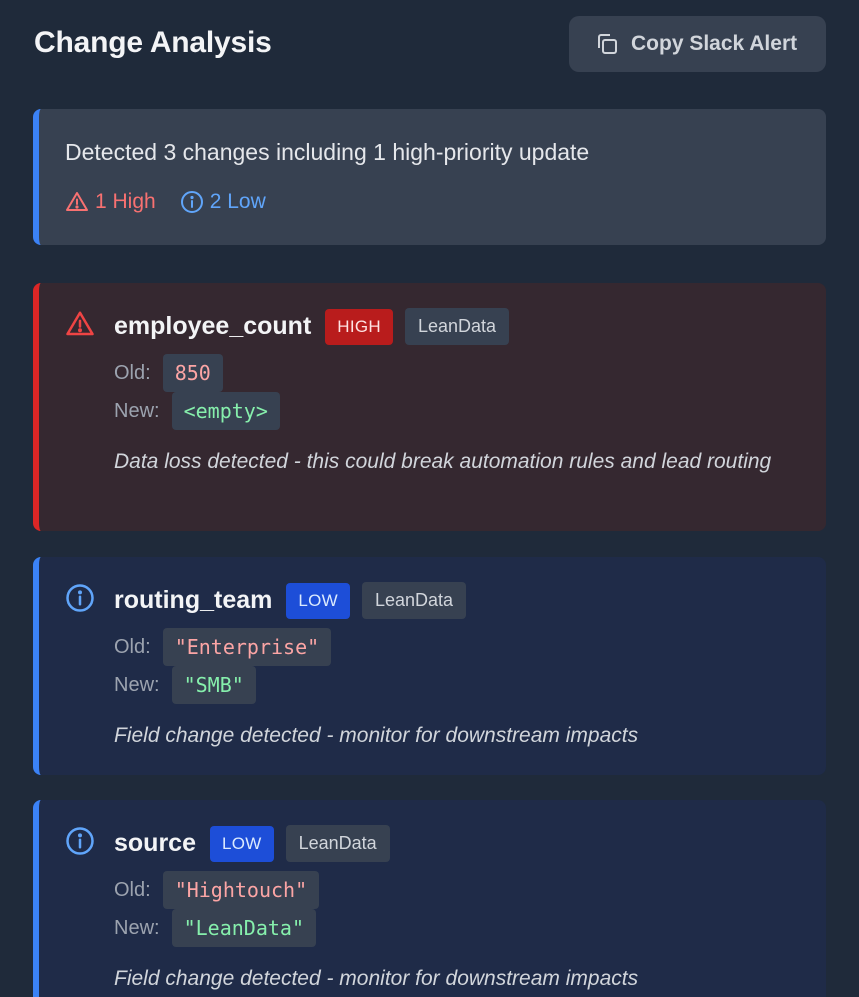 This screenshot has width=859, height=997. I want to click on old-value: "Hightouch", so click(241, 890).